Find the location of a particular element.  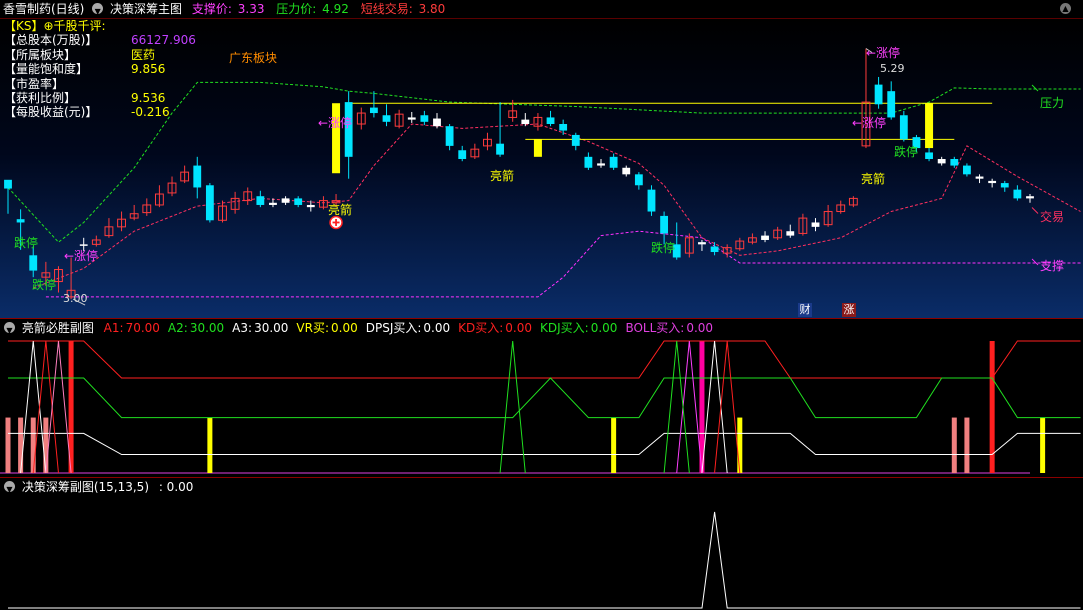

info-row-profit-ratio: 【获利比例】 9.536 is located at coordinates (84, 97).